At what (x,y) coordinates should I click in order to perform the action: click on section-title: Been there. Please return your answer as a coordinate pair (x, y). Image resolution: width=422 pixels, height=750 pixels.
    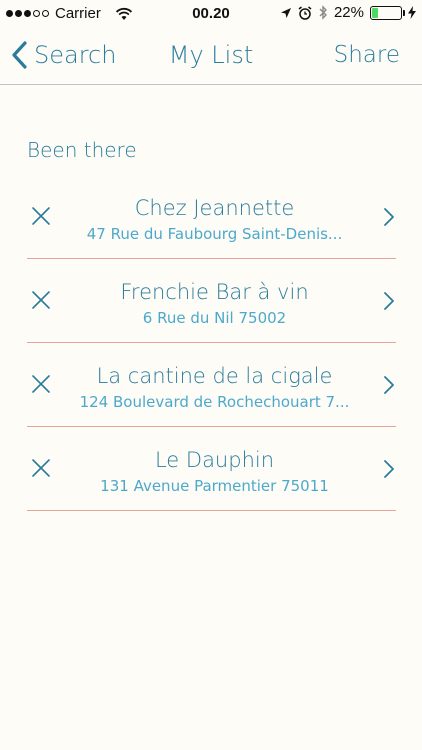
    Looking at the image, I should click on (82, 150).